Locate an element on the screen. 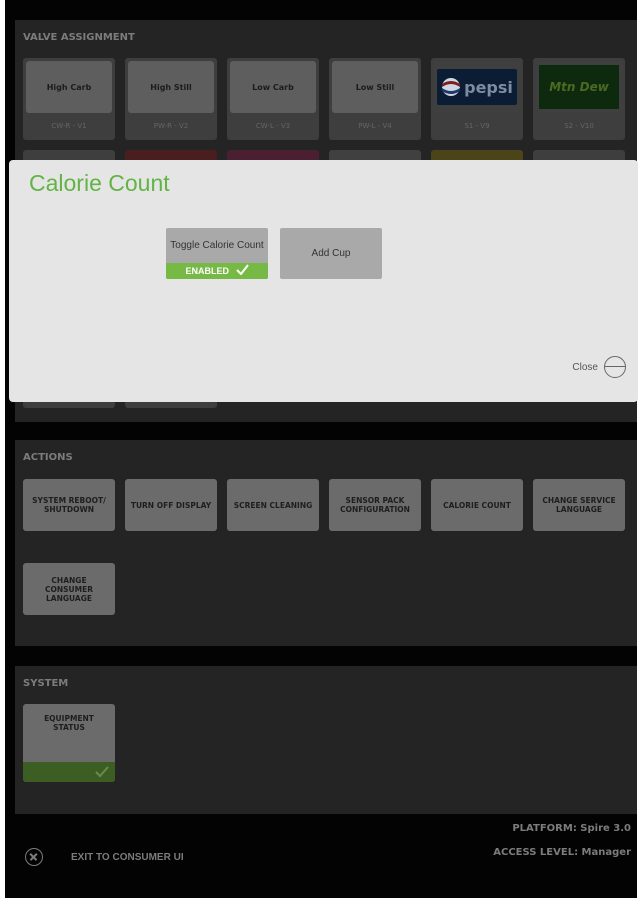 Image resolution: width=643 pixels, height=898 pixels. equipment-status-ok-bar is located at coordinates (69, 772).